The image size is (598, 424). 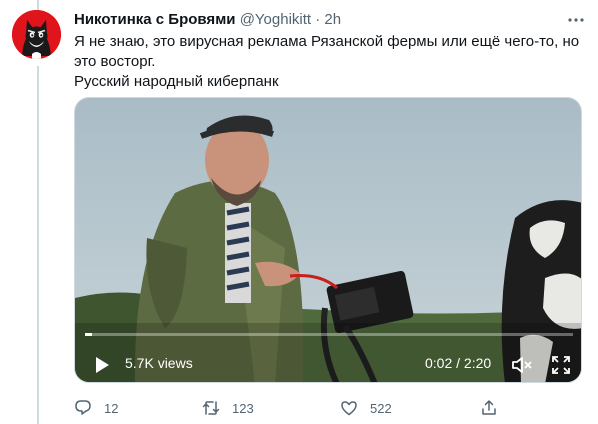 What do you see at coordinates (89, 334) in the screenshot?
I see `video-progress-fill` at bounding box center [89, 334].